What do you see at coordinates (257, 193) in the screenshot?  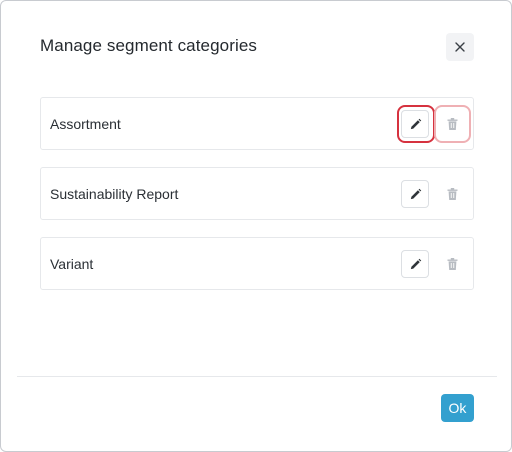 I see `list-item: Sustainability Report` at bounding box center [257, 193].